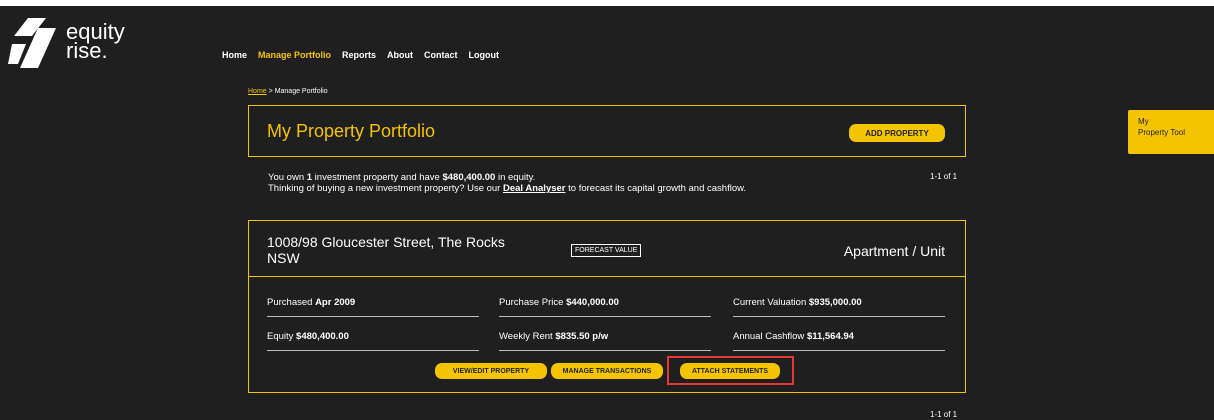 This screenshot has width=1214, height=420. Describe the element at coordinates (95, 41) in the screenshot. I see `brand-name: equity rise.` at that location.